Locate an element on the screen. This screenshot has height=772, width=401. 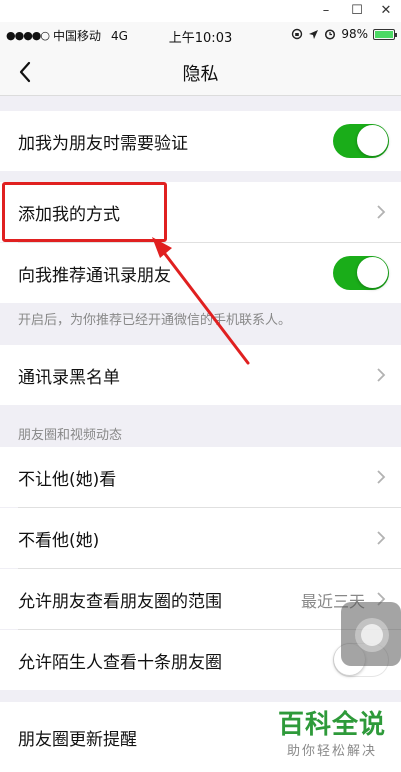
watermark: 百科全说 助你轻松解决 is located at coordinates (332, 740).